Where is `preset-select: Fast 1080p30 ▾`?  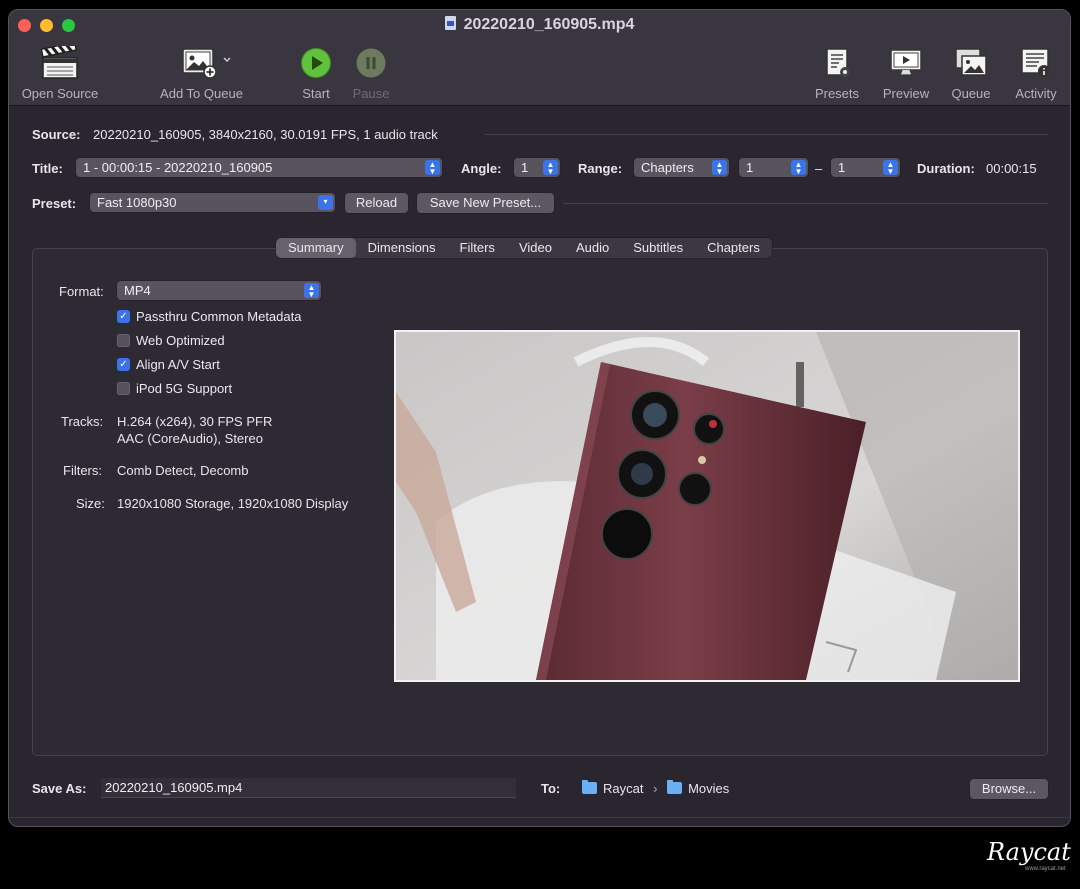
preset-select: Fast 1080p30 ▾ is located at coordinates (212, 202).